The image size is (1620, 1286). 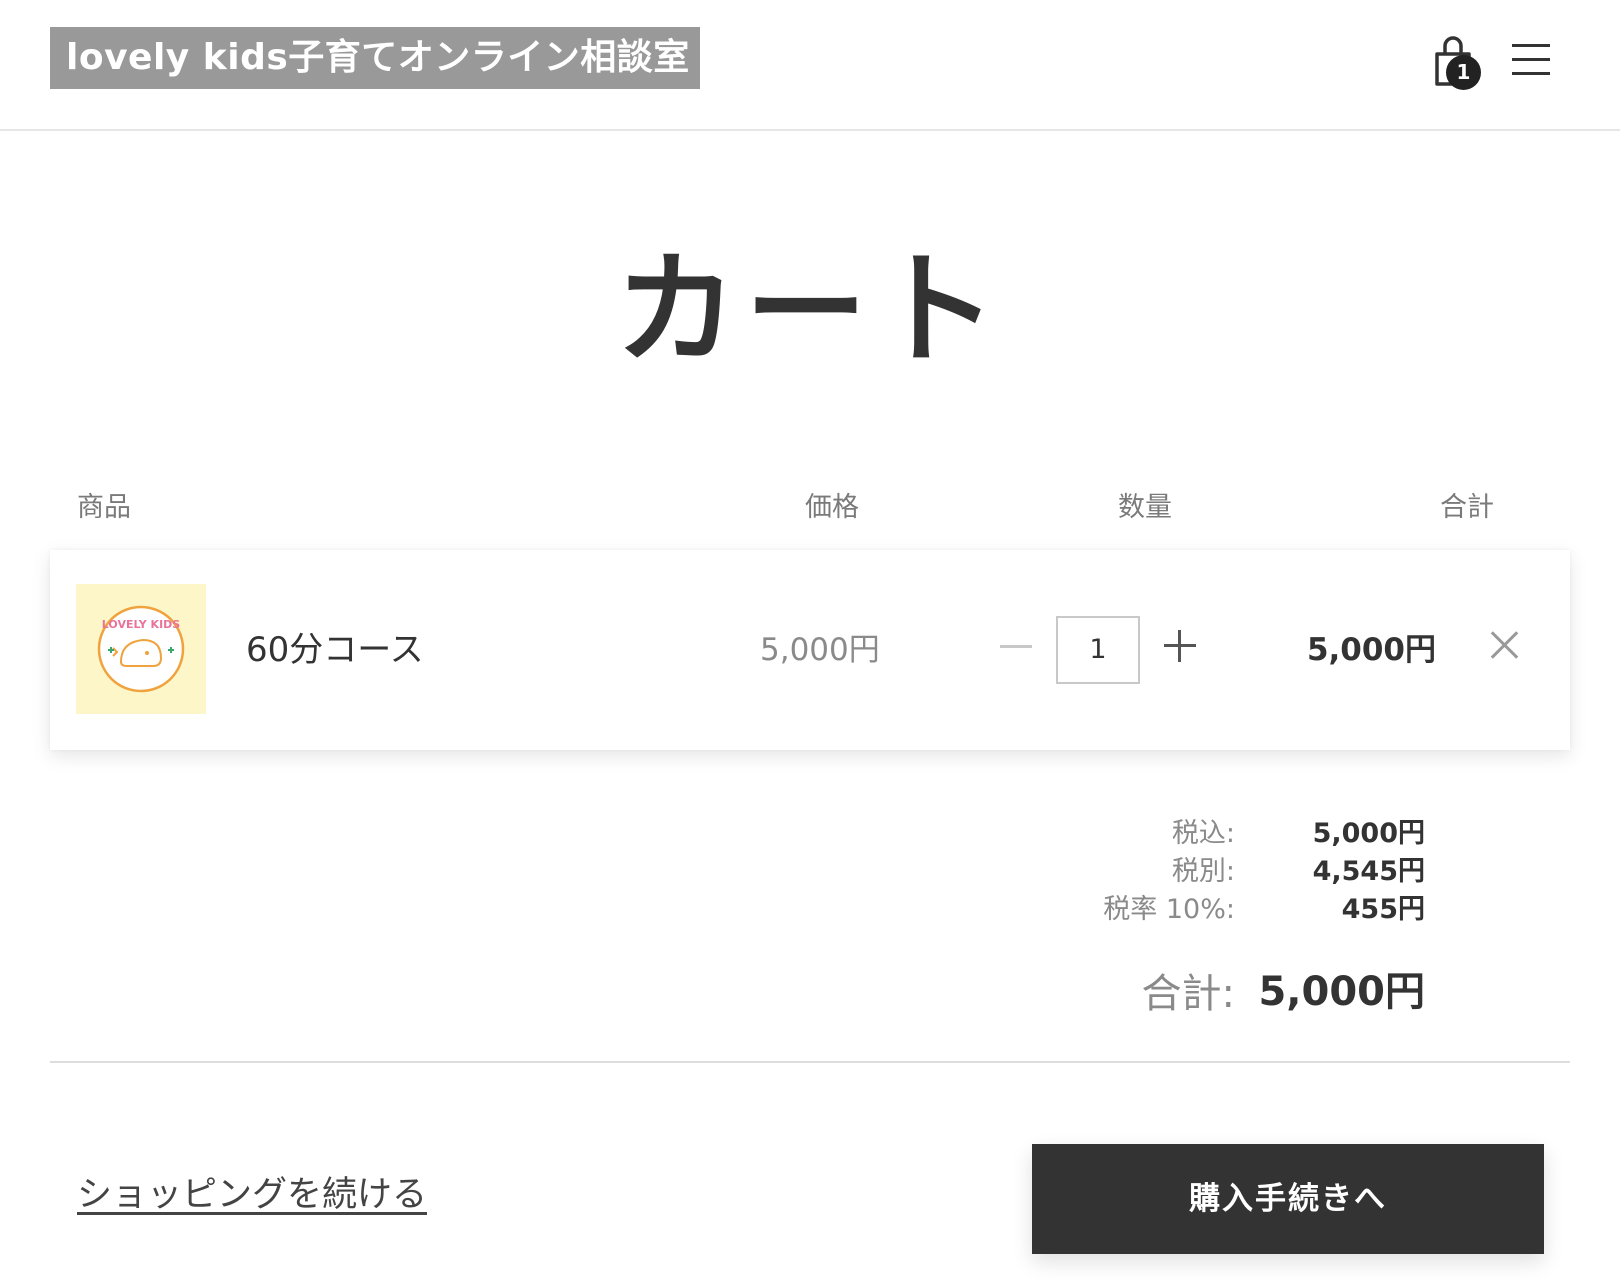 What do you see at coordinates (810, 65) in the screenshot?
I see `site-header: lovely kids子育てオンライン相談室 1` at bounding box center [810, 65].